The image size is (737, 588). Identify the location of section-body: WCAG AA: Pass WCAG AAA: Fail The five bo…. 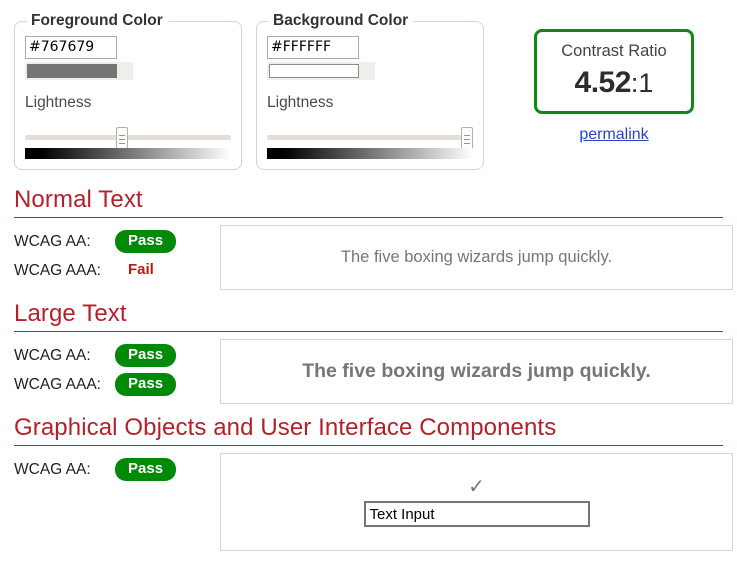
(375, 257).